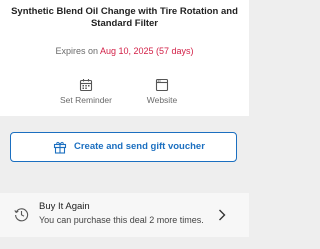 The width and height of the screenshot is (320, 249). I want to click on expiry-prefix: Expires on, so click(77, 51).